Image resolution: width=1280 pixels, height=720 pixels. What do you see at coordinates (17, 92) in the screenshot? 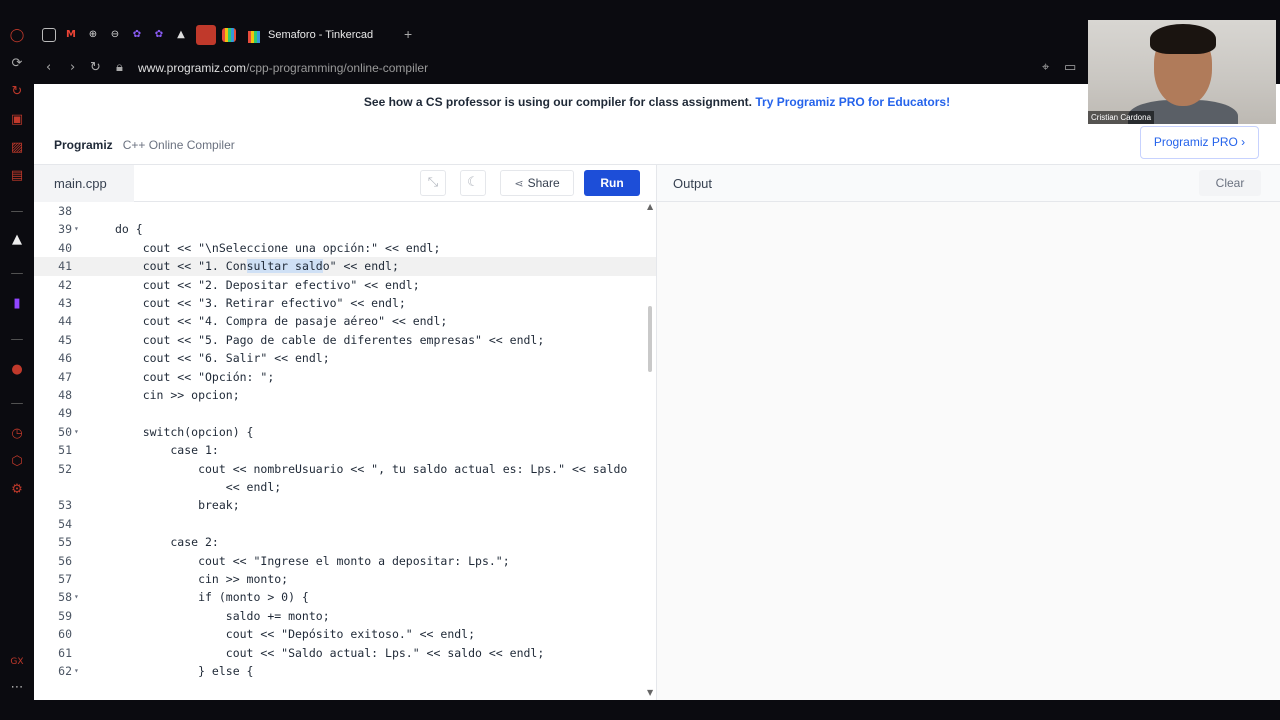
I see `refresh-icon: ↻` at bounding box center [17, 92].